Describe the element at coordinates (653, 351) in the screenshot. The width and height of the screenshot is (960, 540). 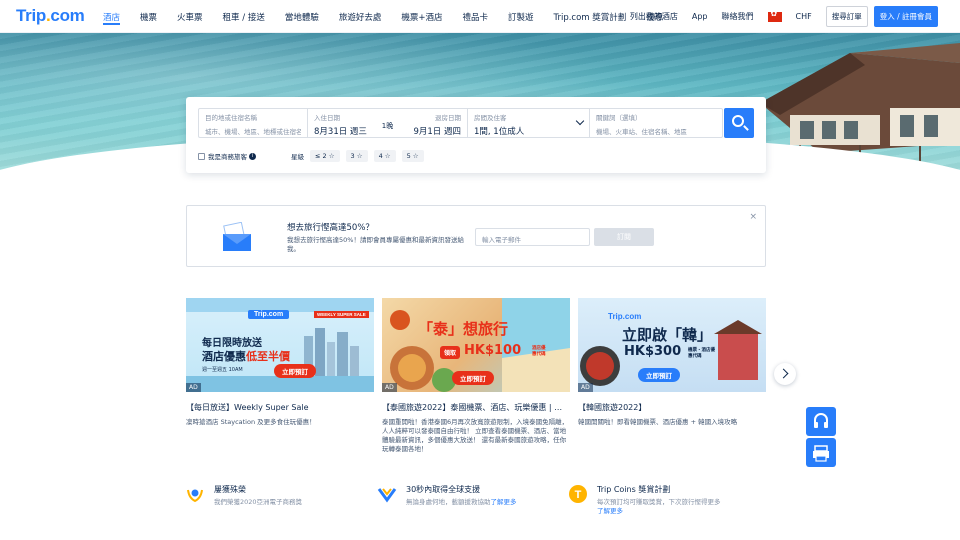
I see `banner-amount: HK$300` at that location.